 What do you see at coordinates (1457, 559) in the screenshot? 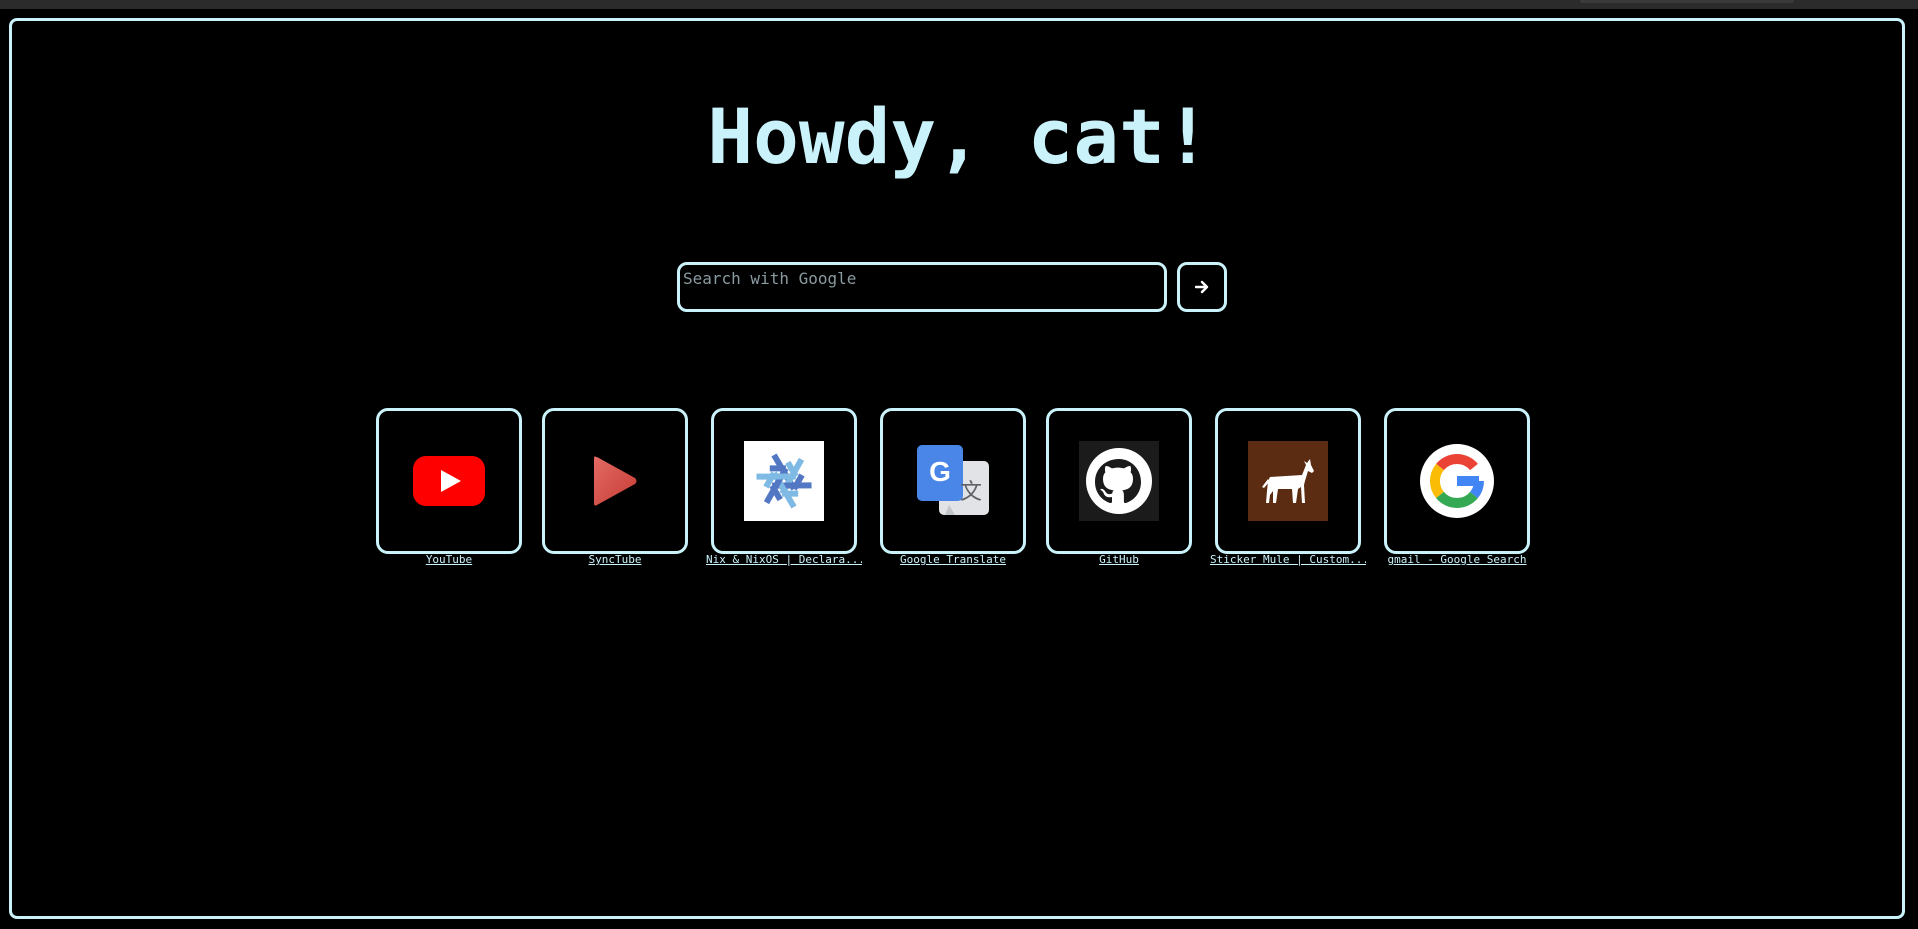
I see `shortcut-label-google-search: gmail - Google Search` at bounding box center [1457, 559].